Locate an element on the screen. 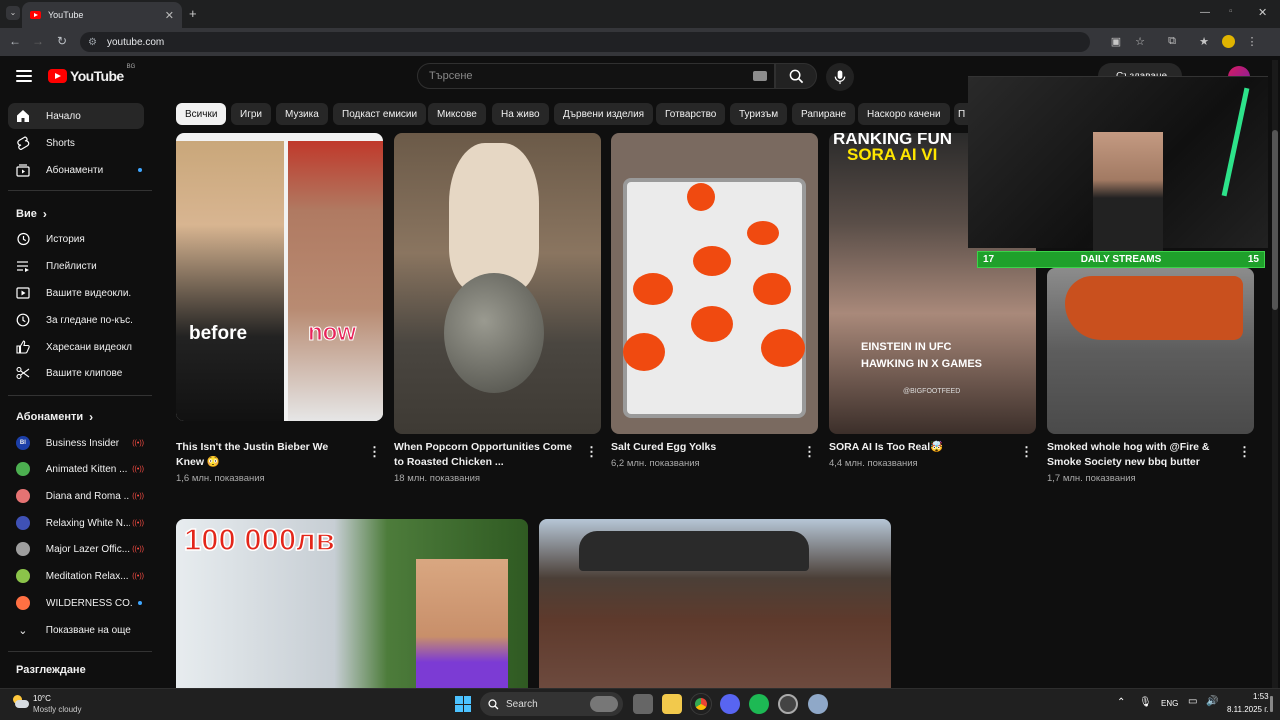 This screenshot has height=720, width=1280. discord-icon is located at coordinates (730, 704).